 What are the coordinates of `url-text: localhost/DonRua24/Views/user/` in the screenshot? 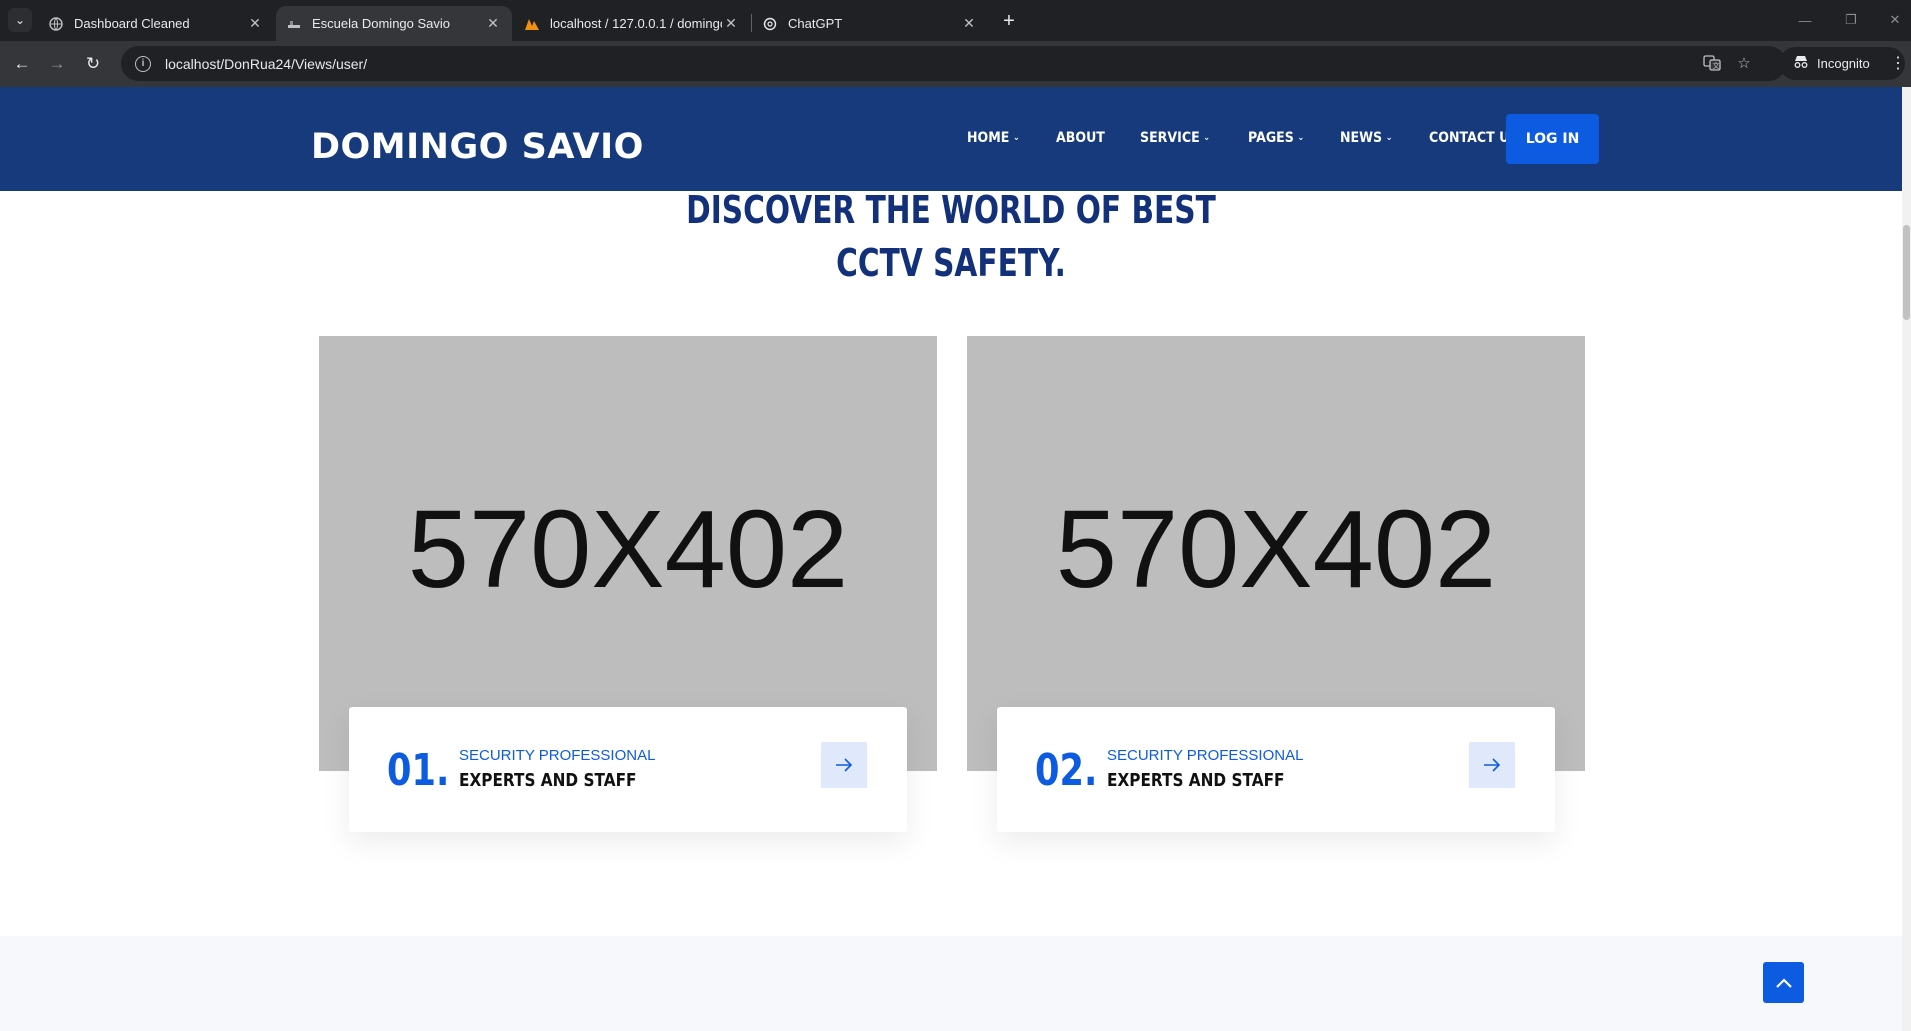 It's located at (266, 63).